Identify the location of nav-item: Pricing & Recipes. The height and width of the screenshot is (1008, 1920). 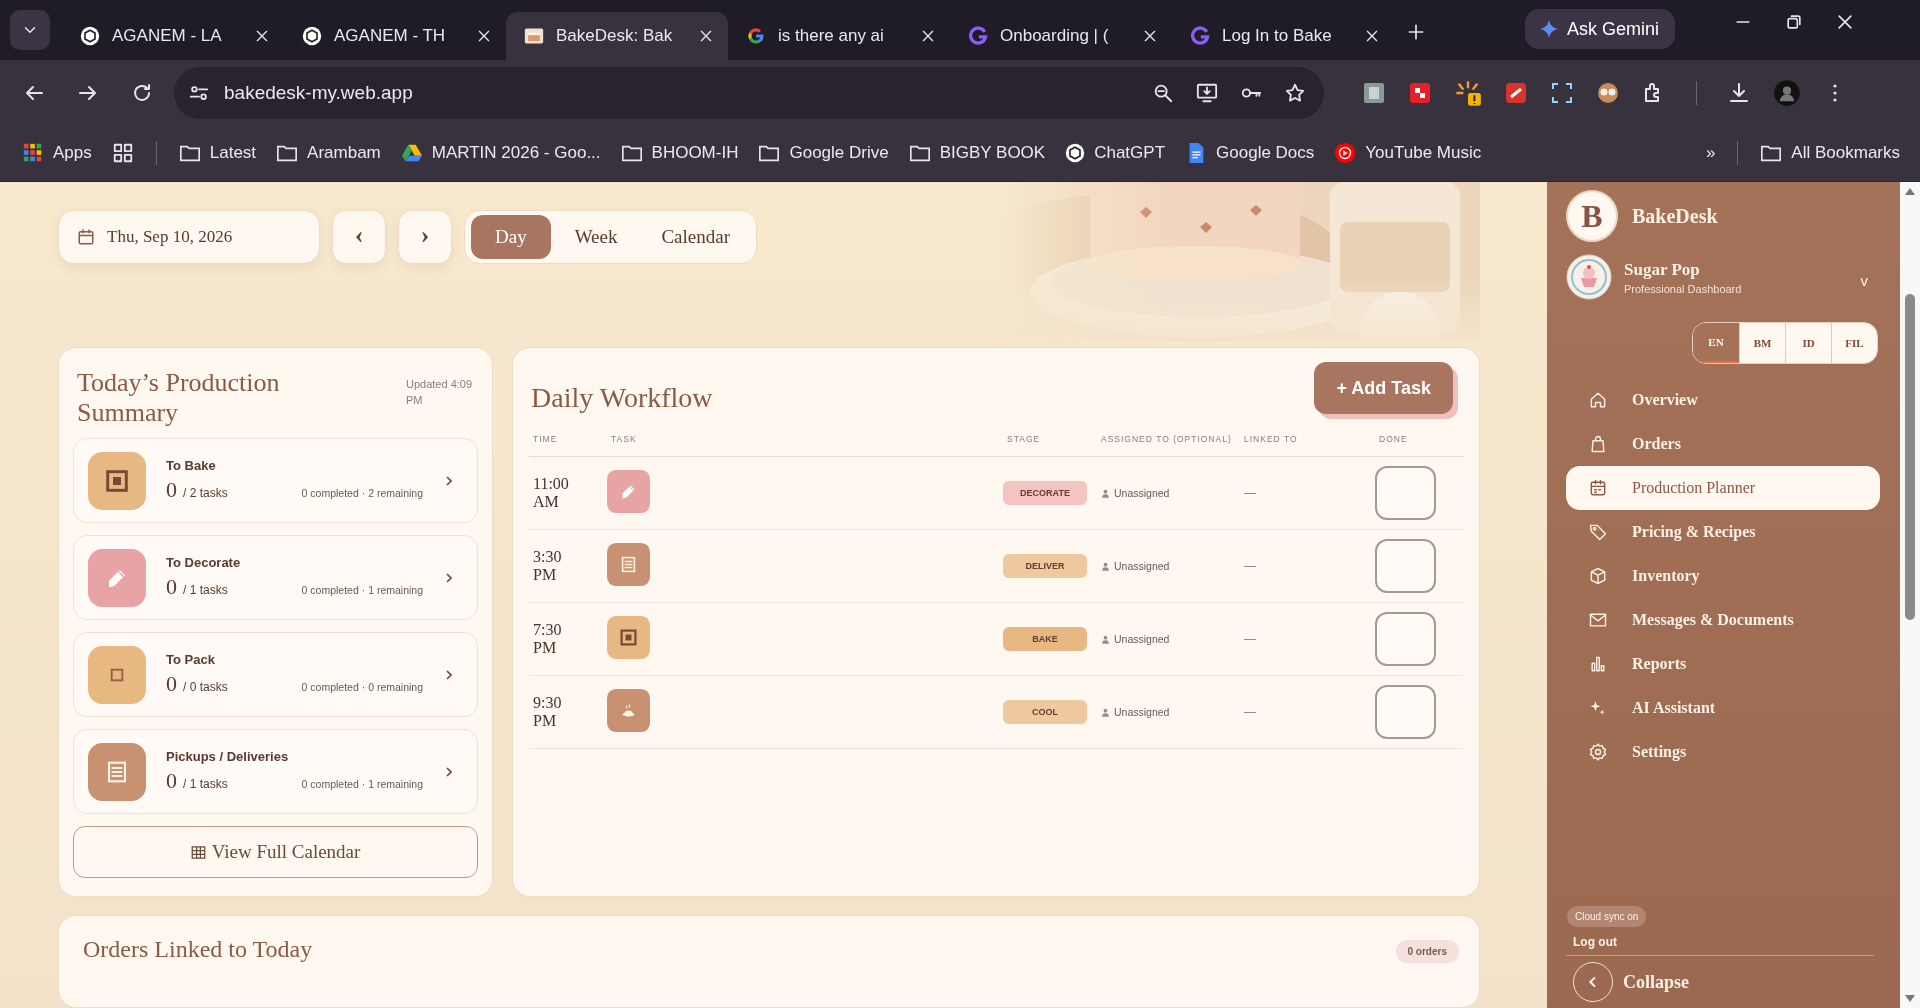
(1723, 532).